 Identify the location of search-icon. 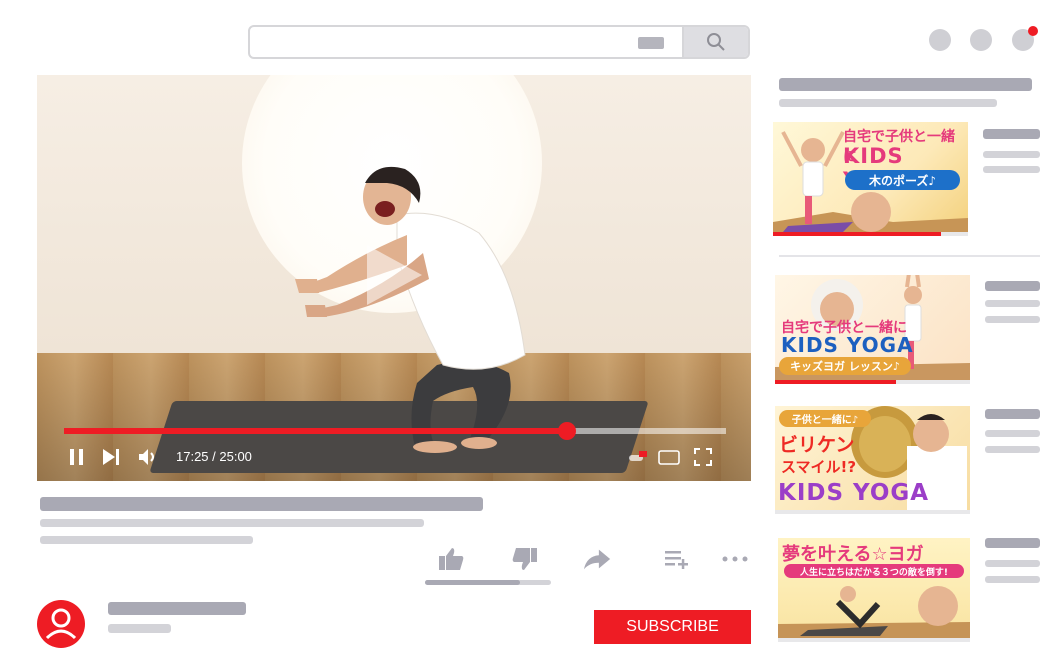
(716, 42).